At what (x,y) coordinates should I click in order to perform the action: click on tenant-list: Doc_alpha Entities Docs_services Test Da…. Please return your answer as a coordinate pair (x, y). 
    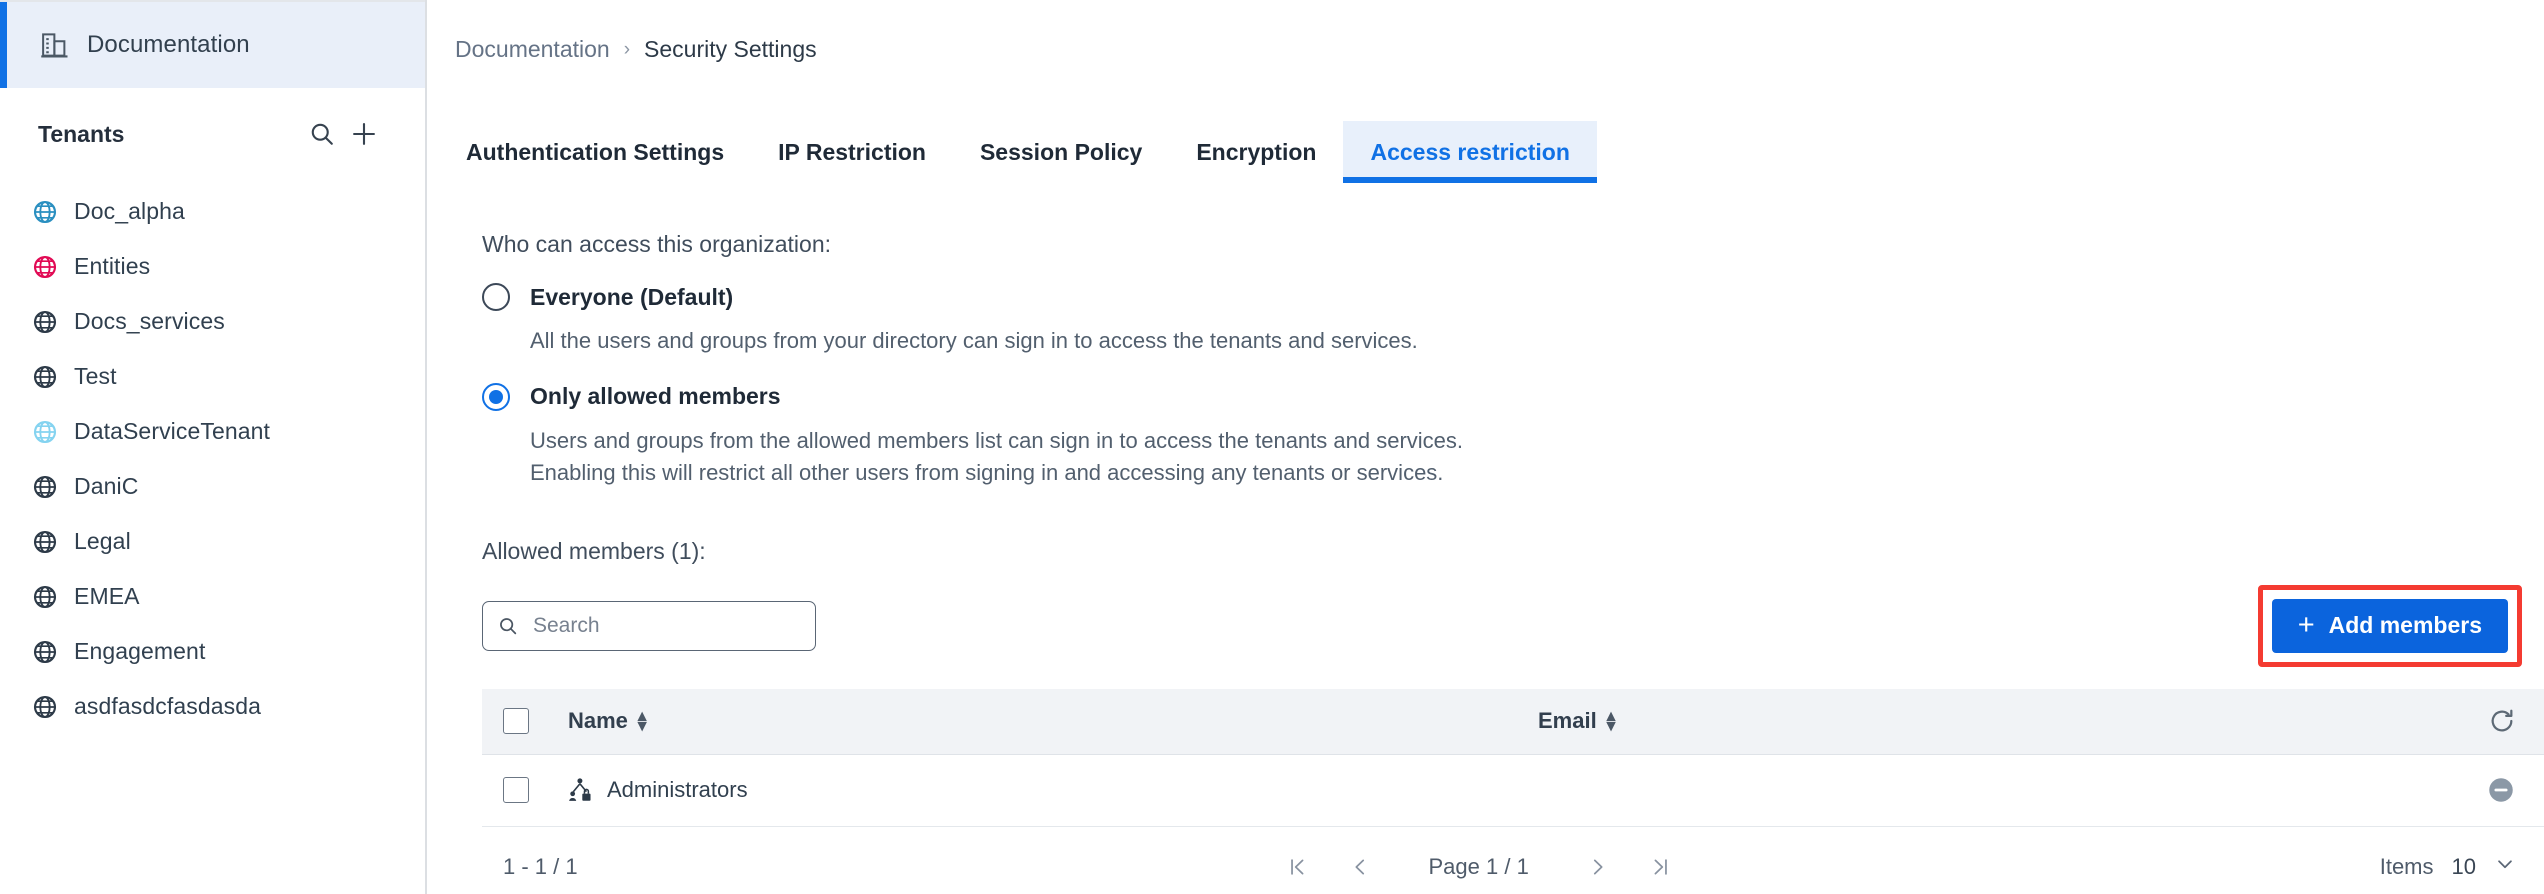
    Looking at the image, I should click on (212, 457).